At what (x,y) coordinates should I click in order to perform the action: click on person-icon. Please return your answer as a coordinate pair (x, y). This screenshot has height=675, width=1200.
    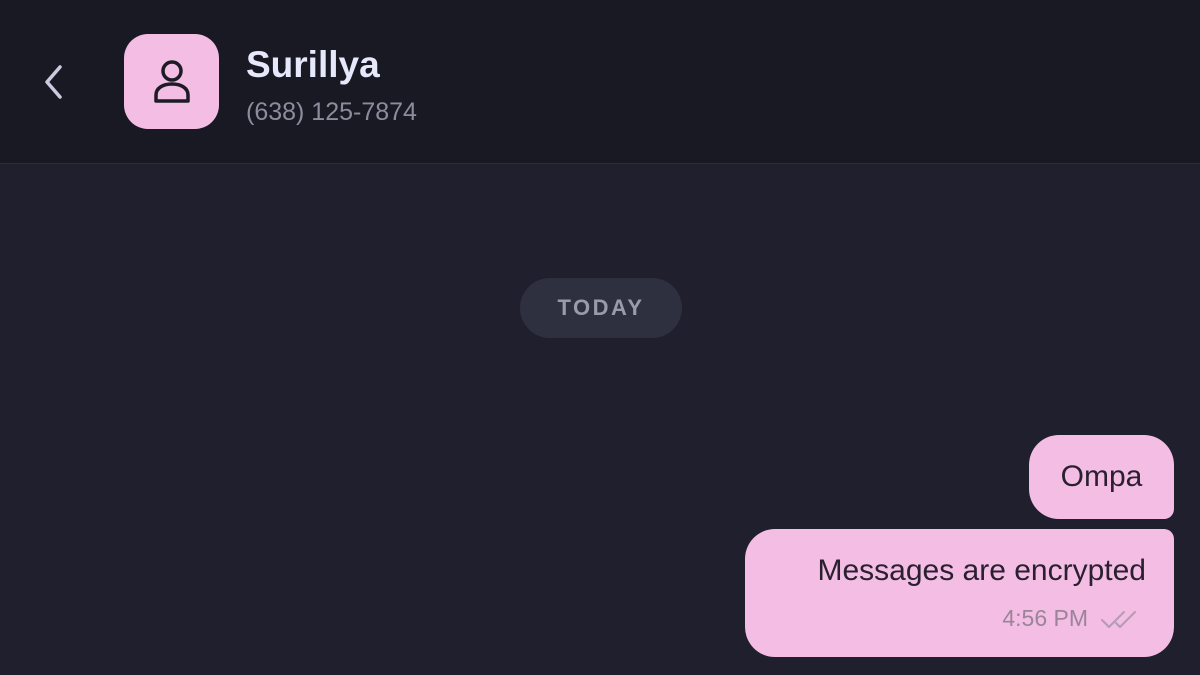
    Looking at the image, I should click on (171, 81).